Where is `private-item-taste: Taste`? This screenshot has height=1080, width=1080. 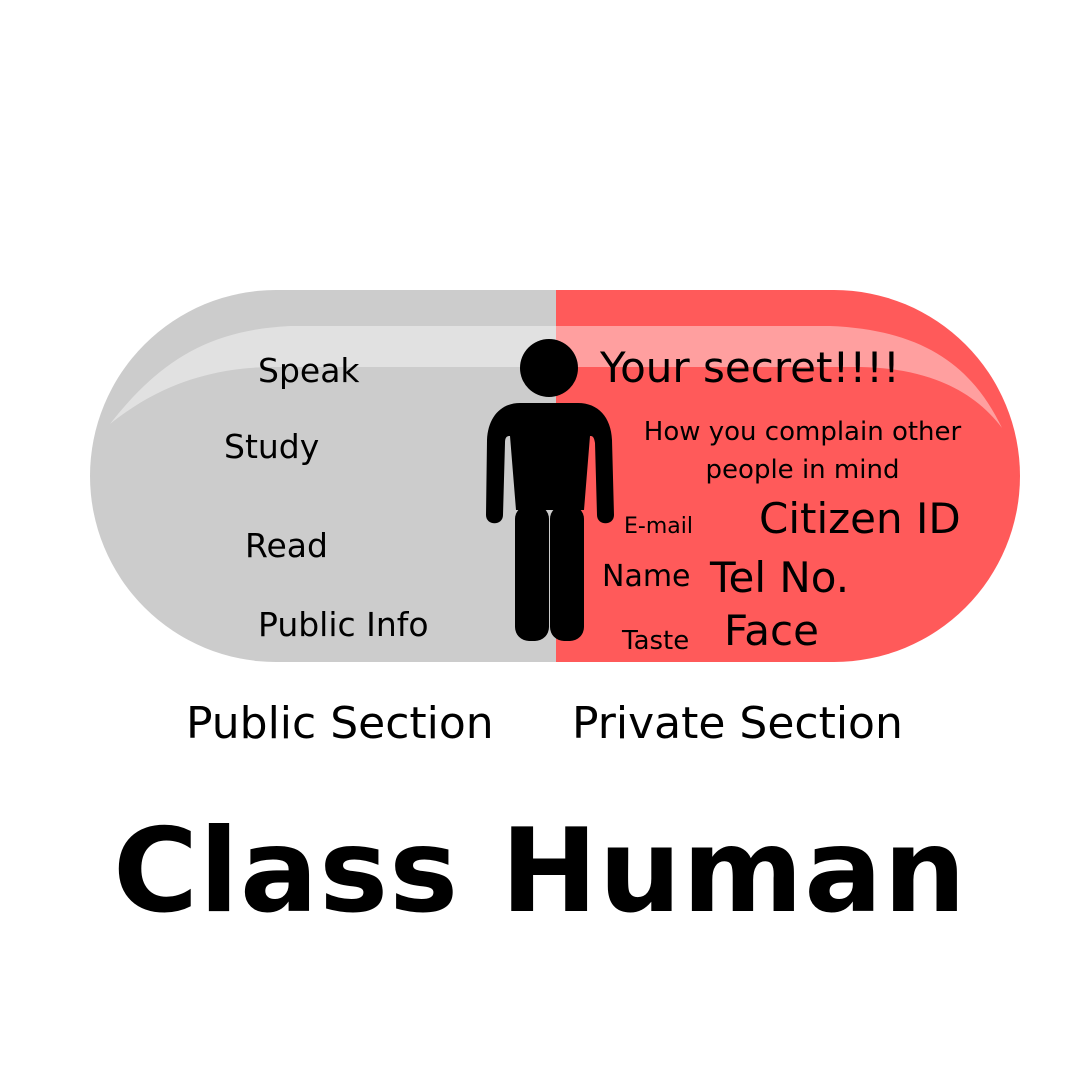
private-item-taste: Taste is located at coordinates (656, 641).